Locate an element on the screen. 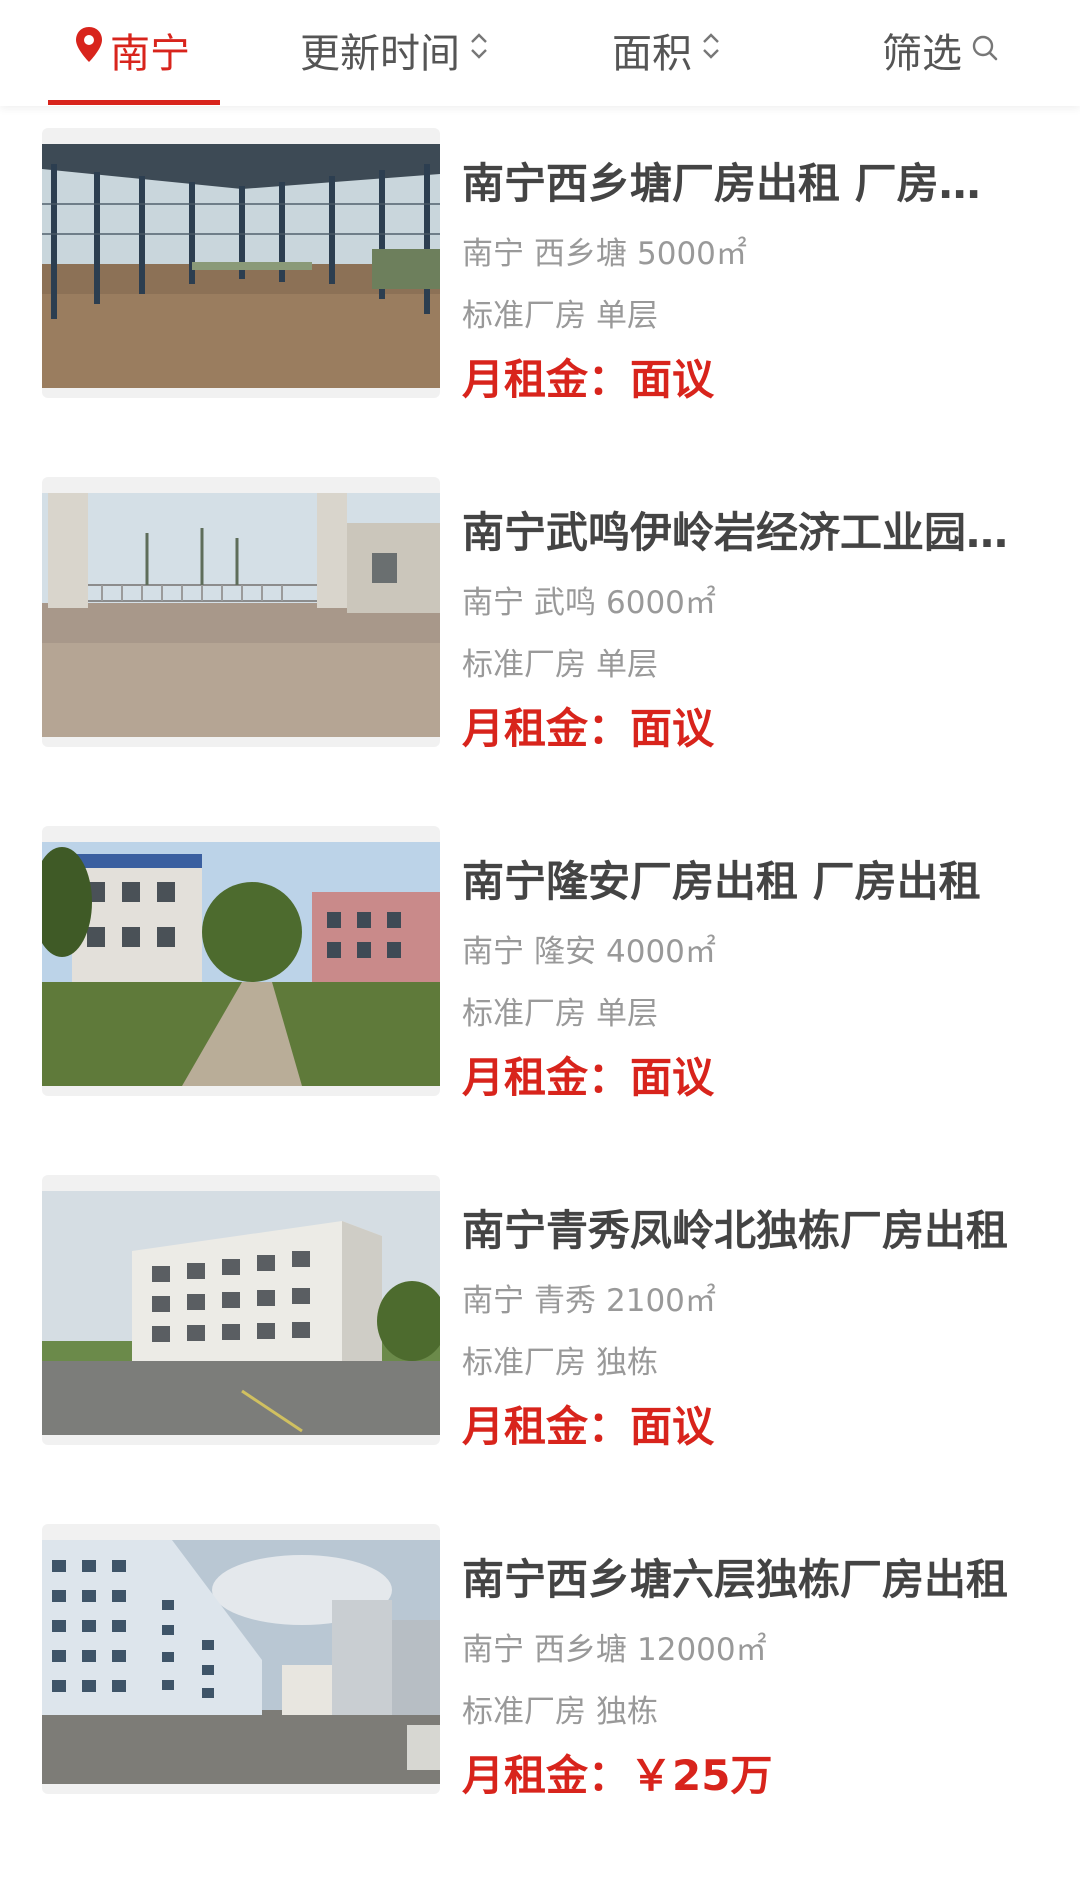 Image resolution: width=1080 pixels, height=1878 pixels. listing-location: 南宁 武鸣 6000㎡ is located at coordinates (589, 599).